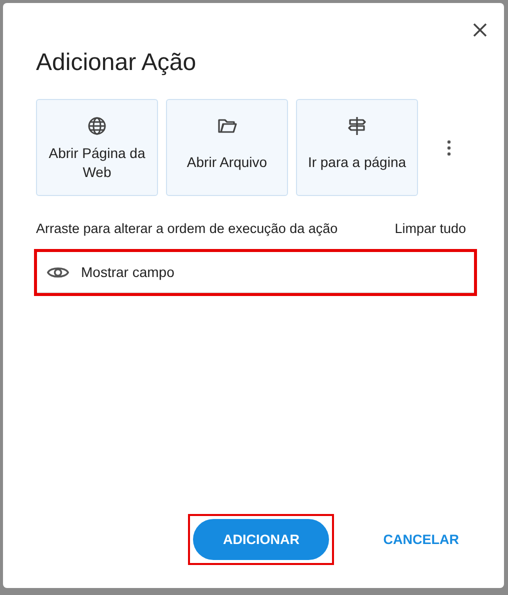 The height and width of the screenshot is (595, 508). What do you see at coordinates (117, 63) in the screenshot?
I see `dialog-title: Adicionar Ação` at bounding box center [117, 63].